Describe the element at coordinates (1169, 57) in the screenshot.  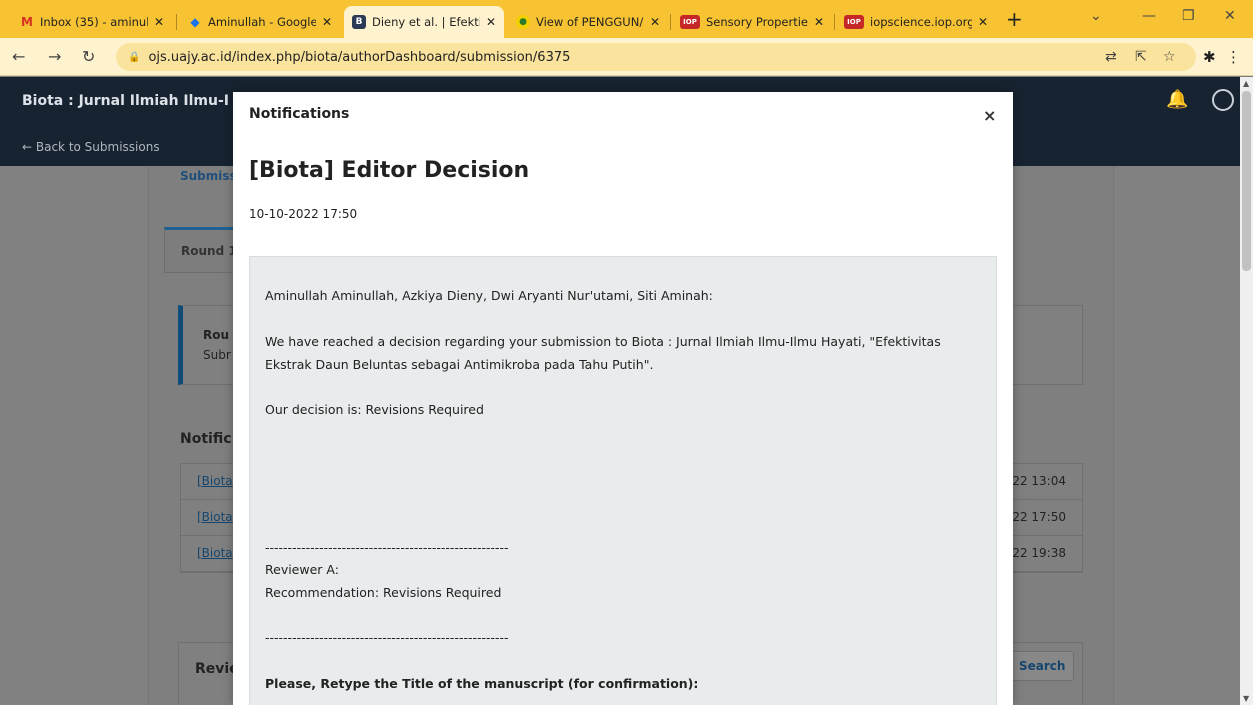
I see `bookmark-star-icon: ☆` at that location.